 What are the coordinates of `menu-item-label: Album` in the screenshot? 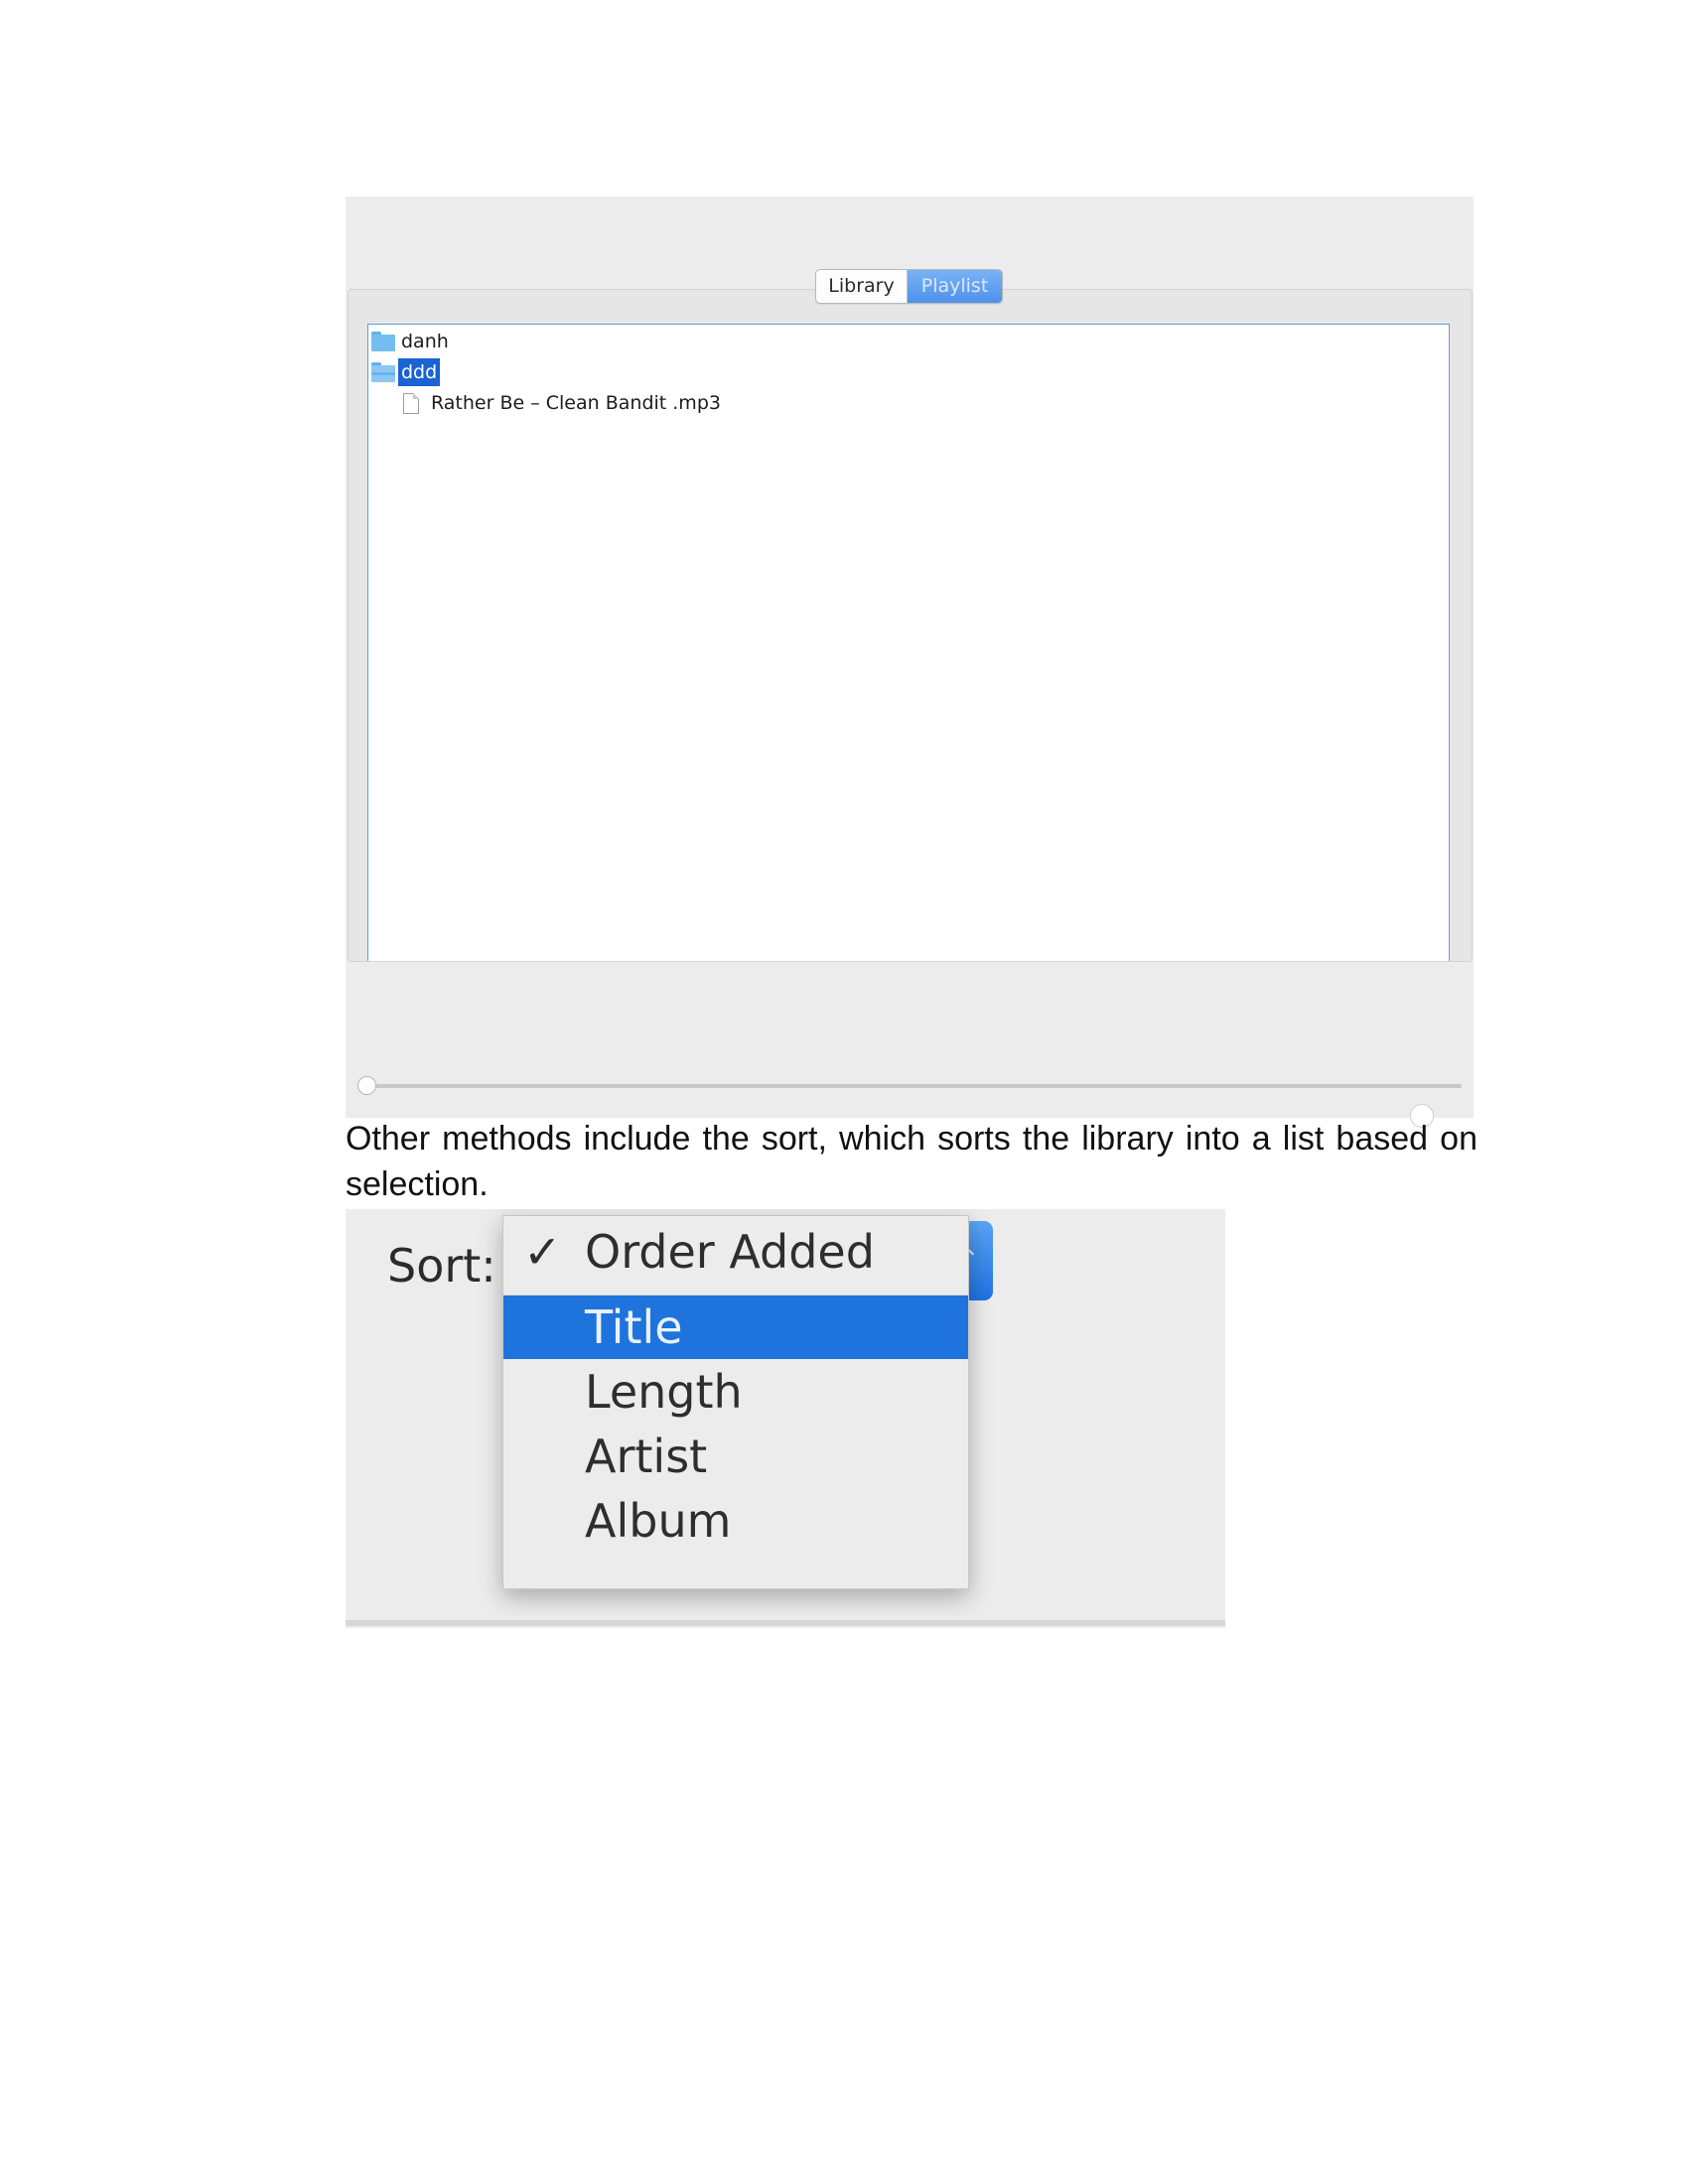 It's located at (658, 1521).